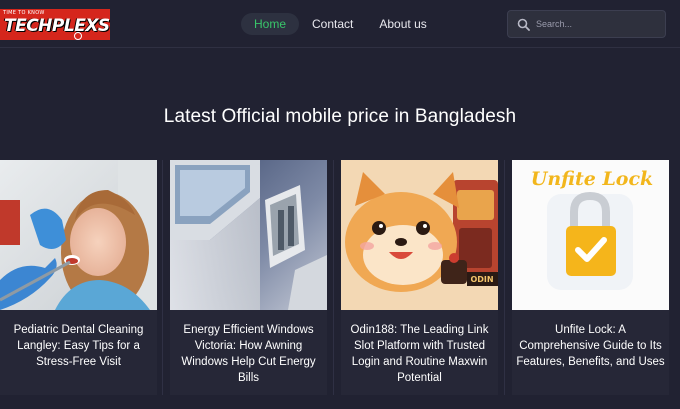  I want to click on search-icon, so click(523, 24).